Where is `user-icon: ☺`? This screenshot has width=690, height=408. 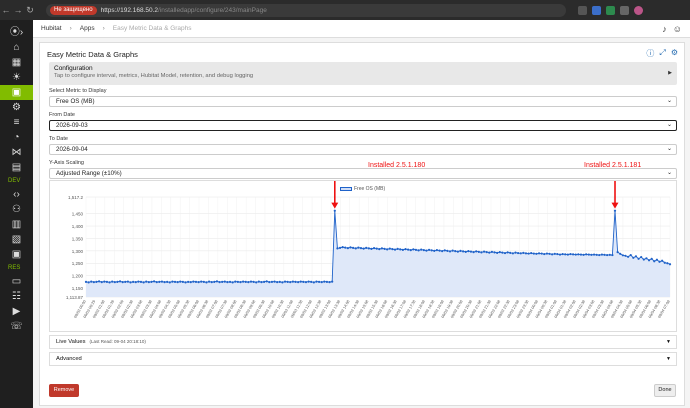
user-icon: ☺ is located at coordinates (677, 29).